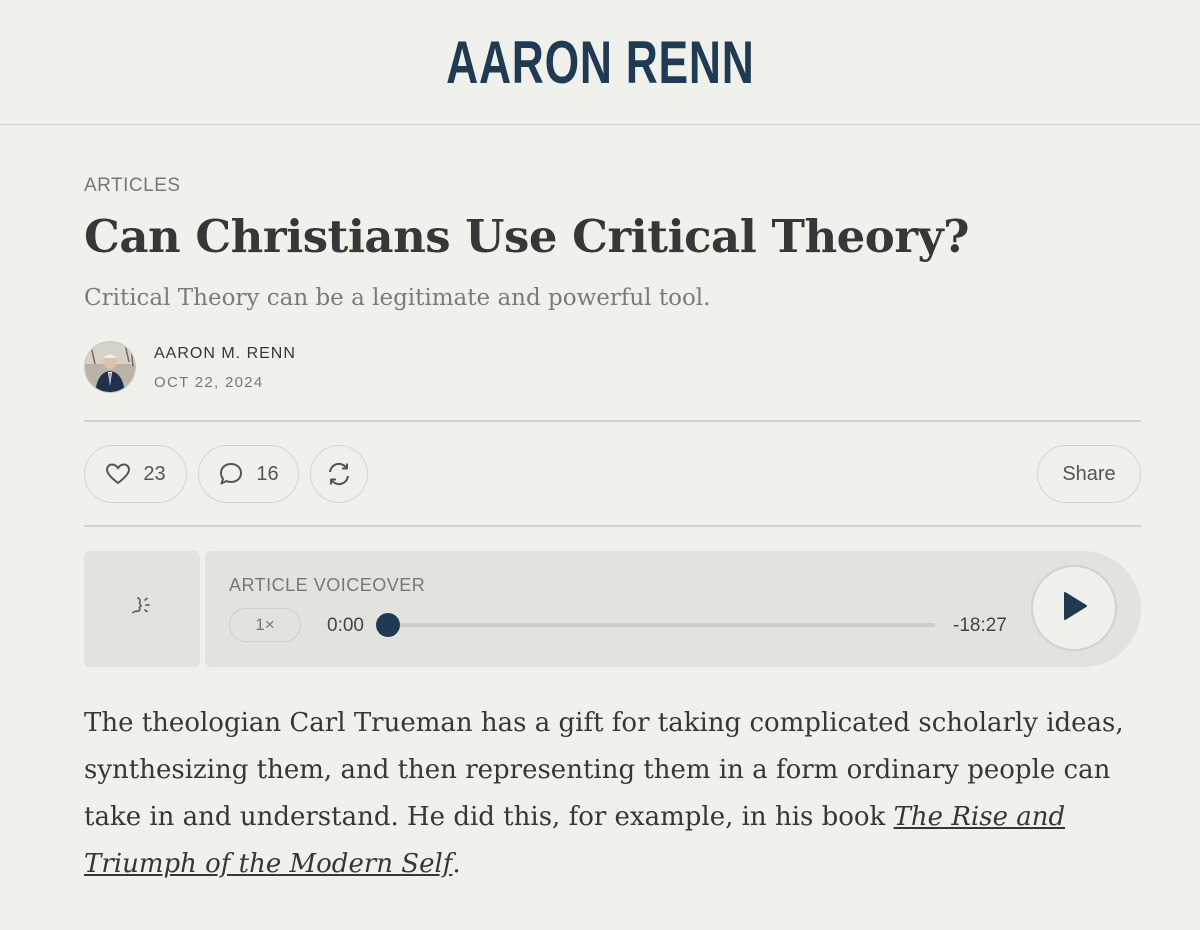 The image size is (1200, 930). What do you see at coordinates (110, 367) in the screenshot?
I see `author-avatar` at bounding box center [110, 367].